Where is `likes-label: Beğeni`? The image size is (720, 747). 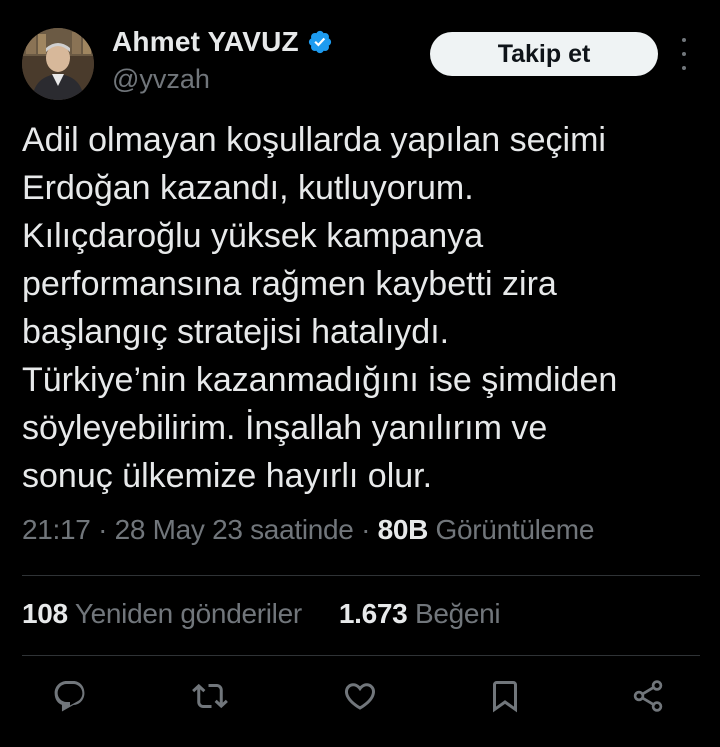 likes-label: Beğeni is located at coordinates (457, 613).